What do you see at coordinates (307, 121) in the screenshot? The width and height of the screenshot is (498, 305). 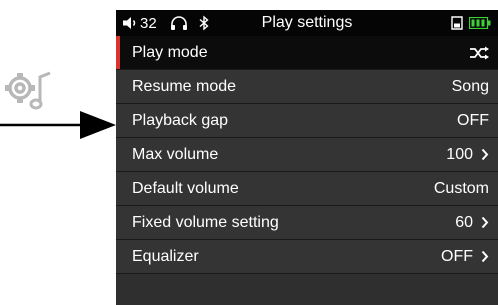 I see `menu-item-playback-gap: Playback gap OFF` at bounding box center [307, 121].